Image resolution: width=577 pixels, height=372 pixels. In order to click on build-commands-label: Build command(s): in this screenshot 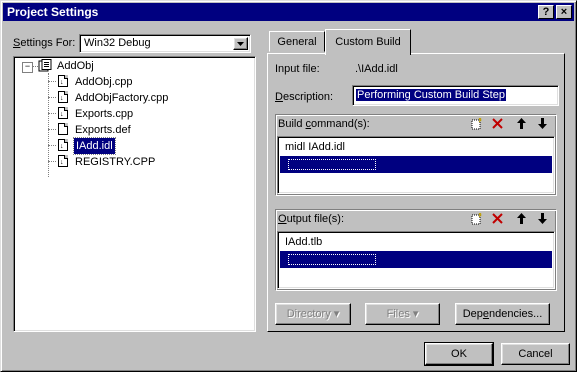, I will do `click(324, 124)`.